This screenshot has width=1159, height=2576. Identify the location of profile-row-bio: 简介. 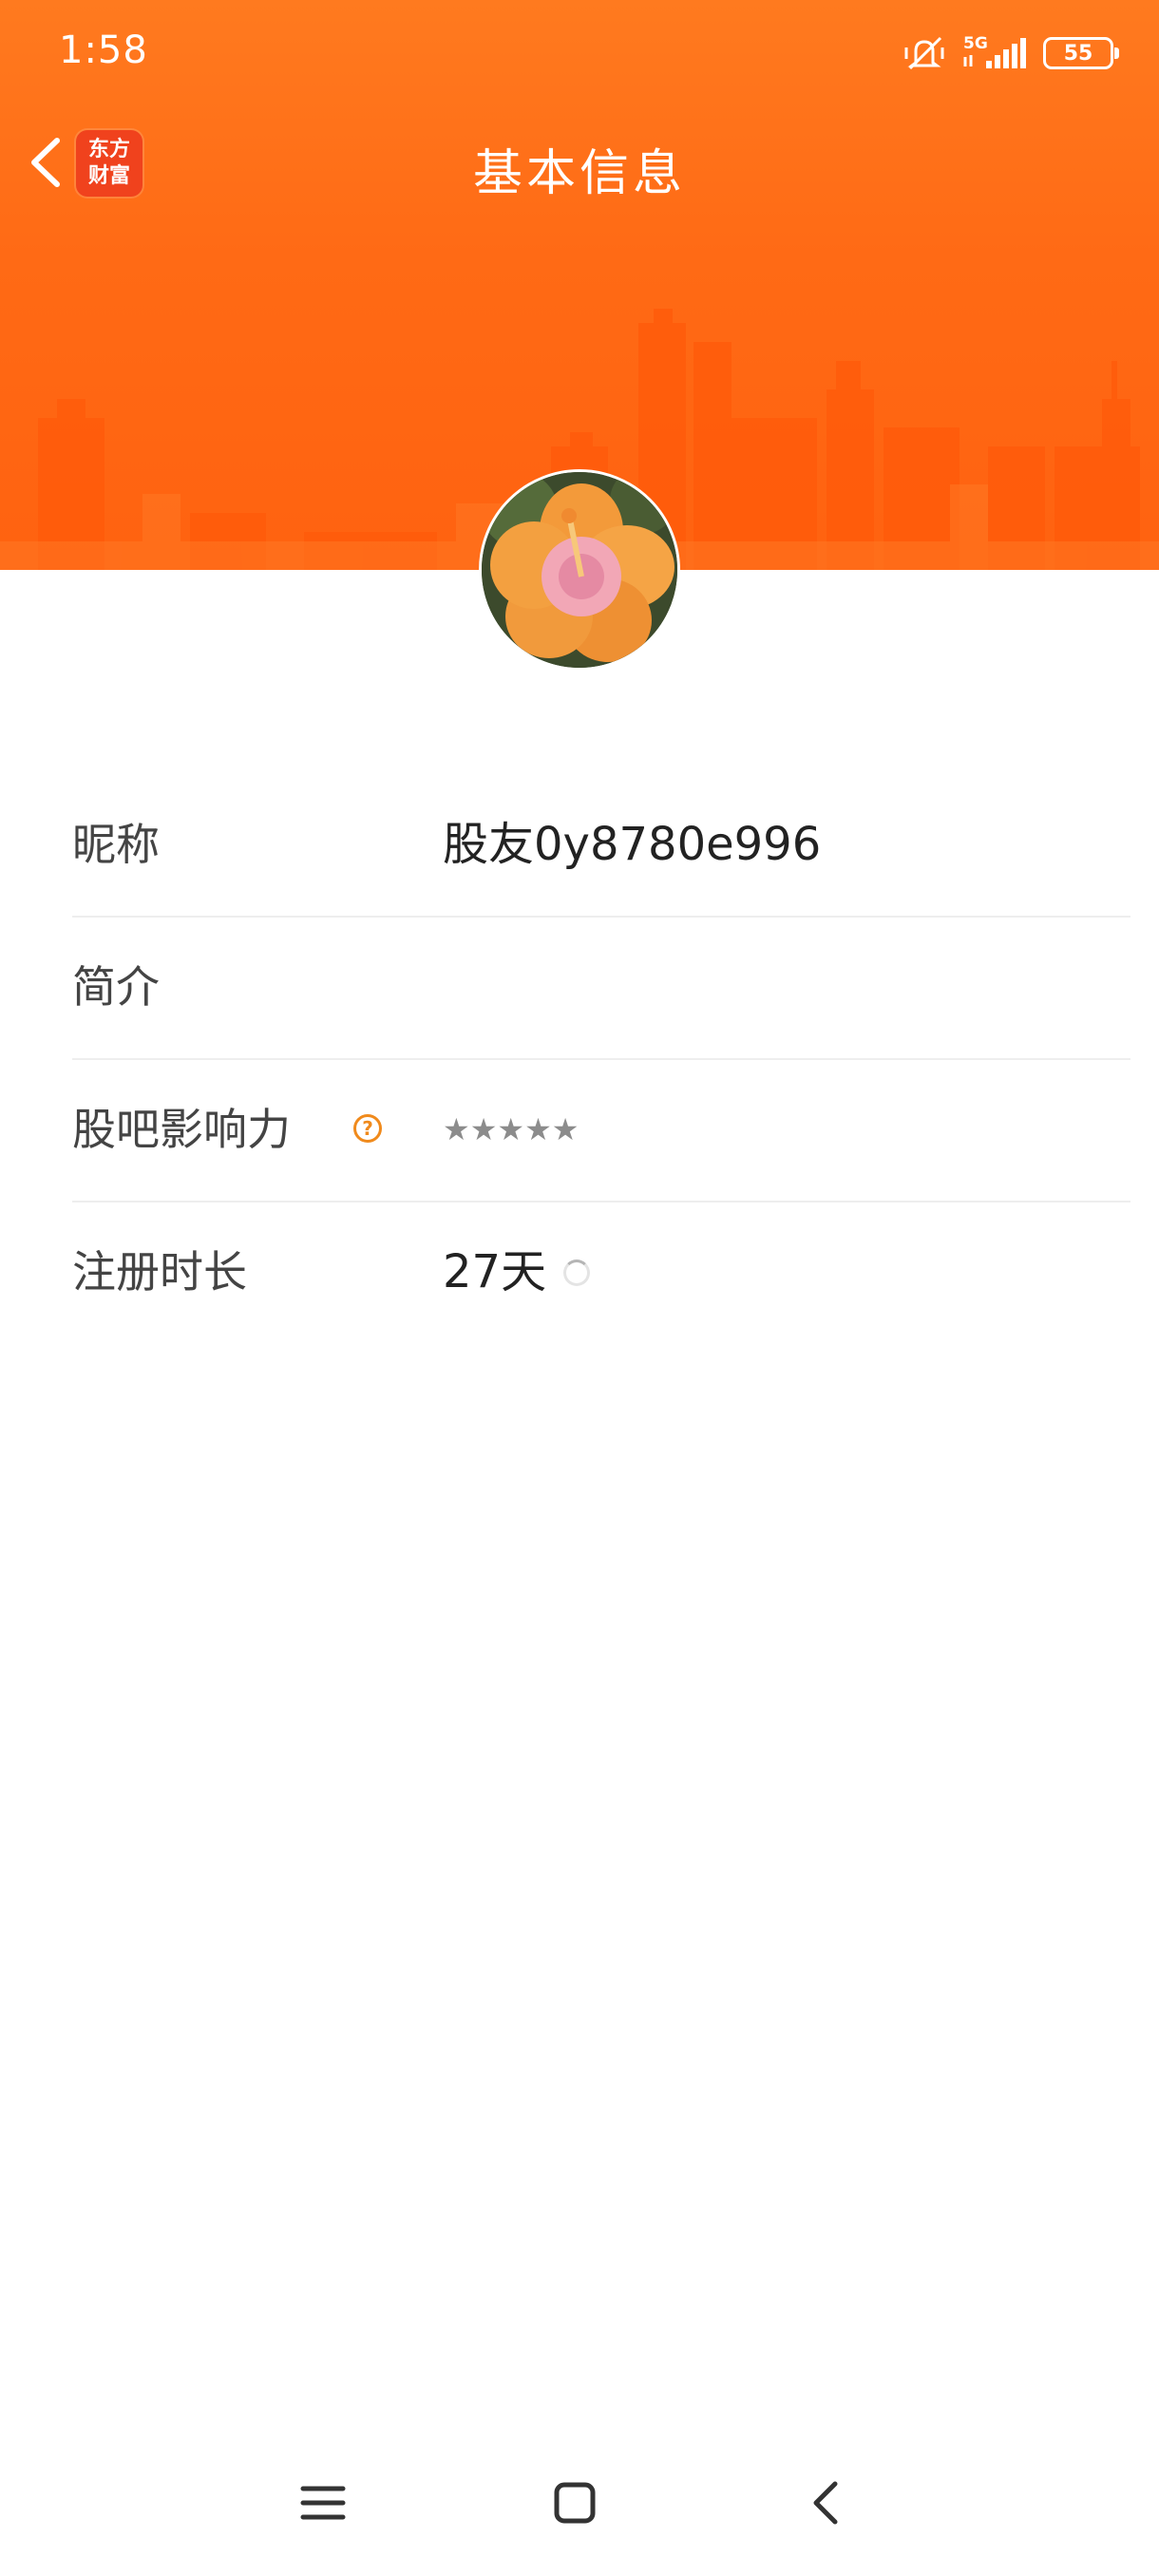
(601, 988).